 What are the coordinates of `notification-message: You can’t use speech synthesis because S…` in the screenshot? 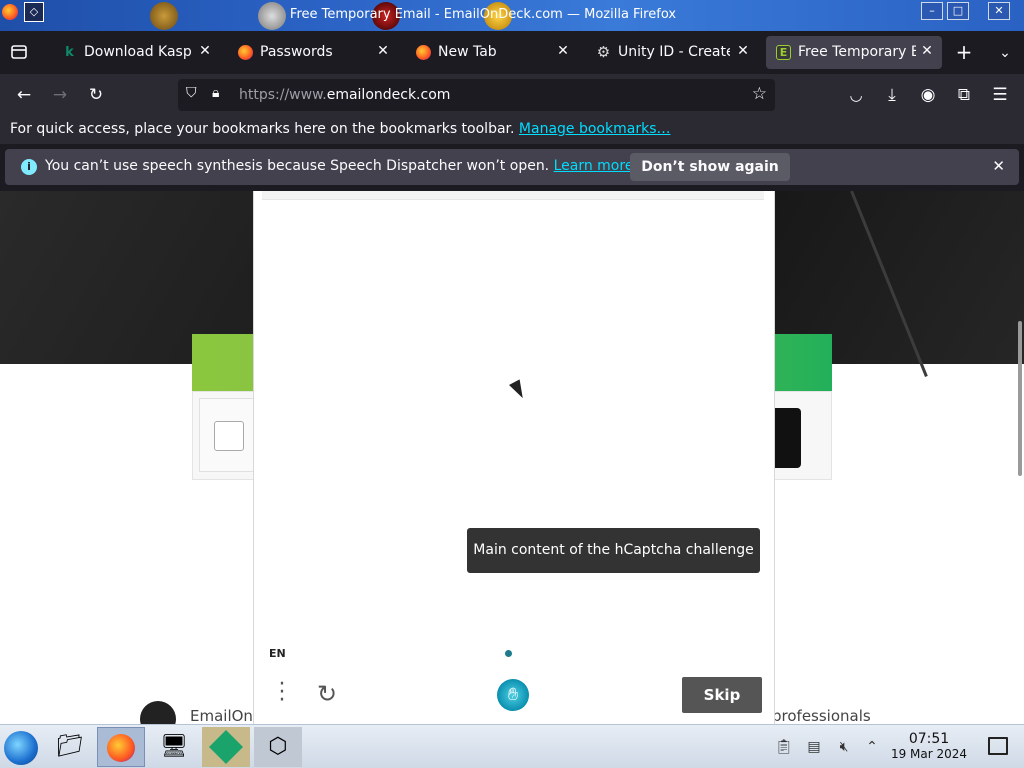 It's located at (339, 166).